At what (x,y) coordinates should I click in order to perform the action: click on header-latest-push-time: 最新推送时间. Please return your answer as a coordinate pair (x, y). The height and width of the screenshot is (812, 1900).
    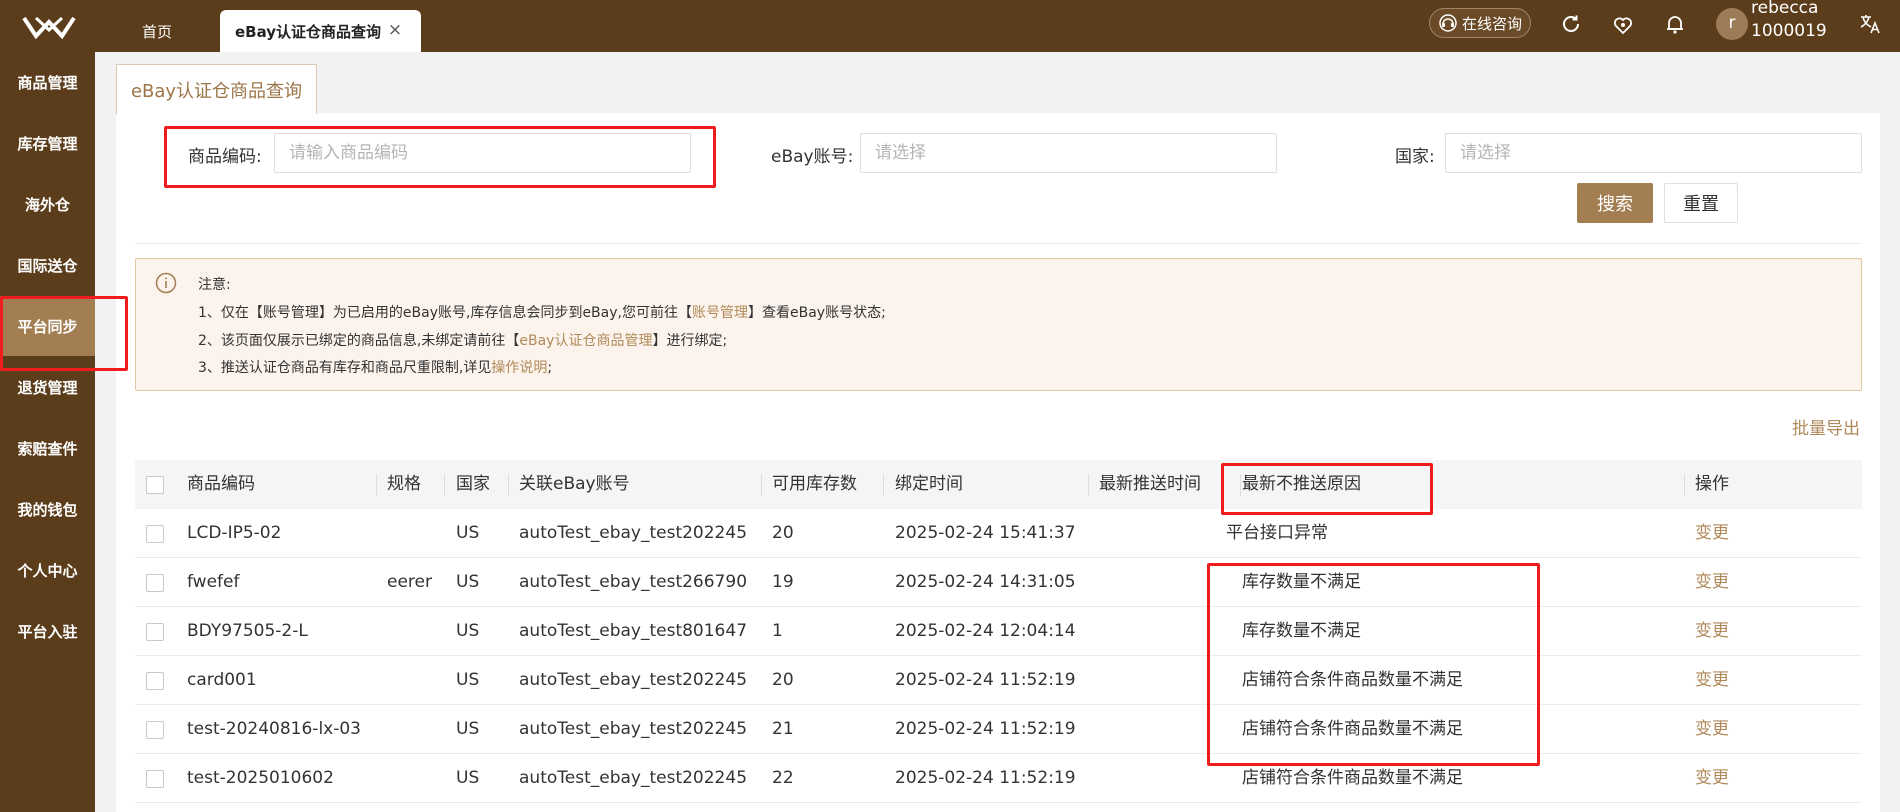
    Looking at the image, I should click on (1150, 484).